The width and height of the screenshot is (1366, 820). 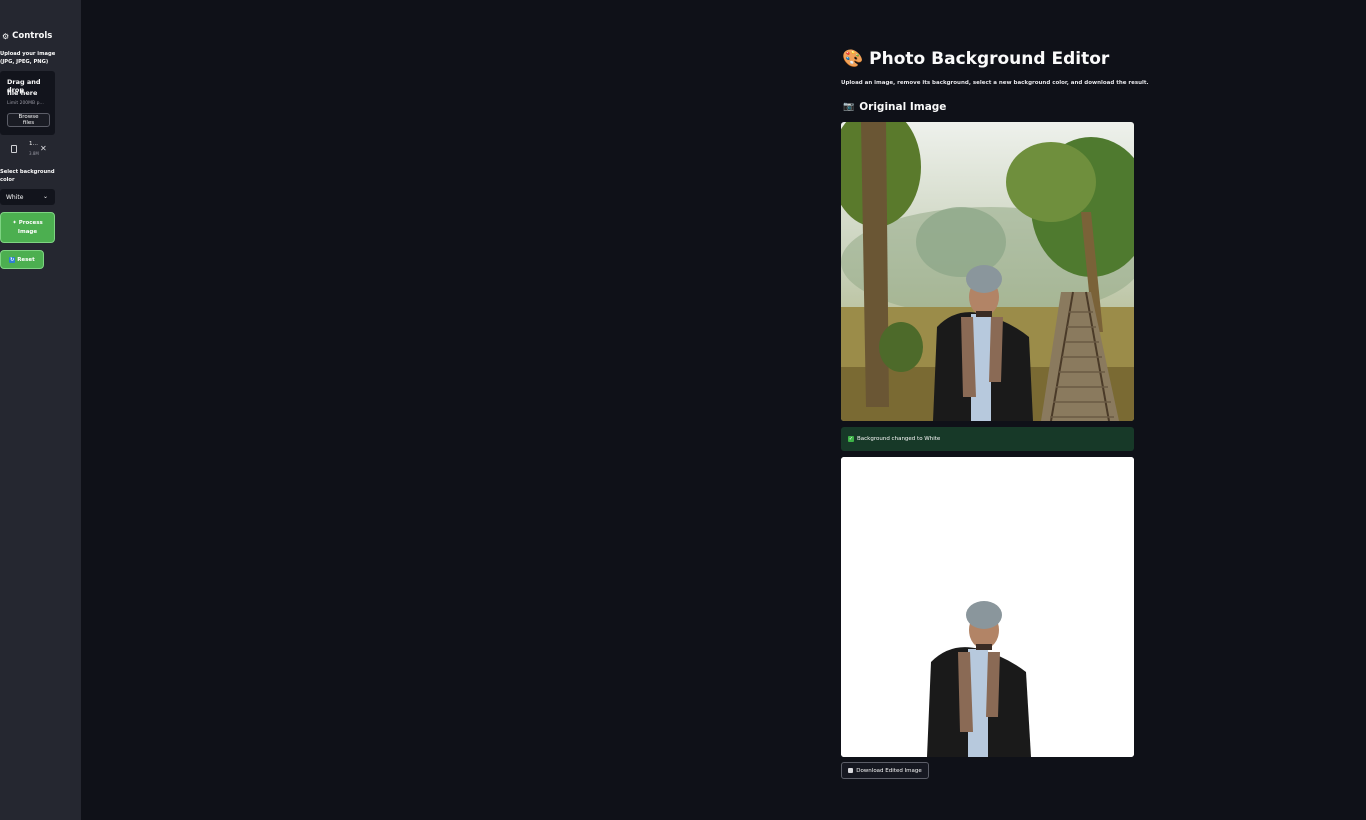 I want to click on edited-image, so click(x=987, y=607).